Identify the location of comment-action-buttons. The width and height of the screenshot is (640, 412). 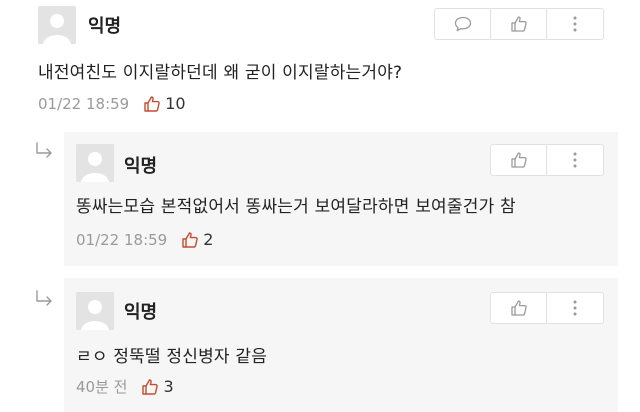
(519, 24).